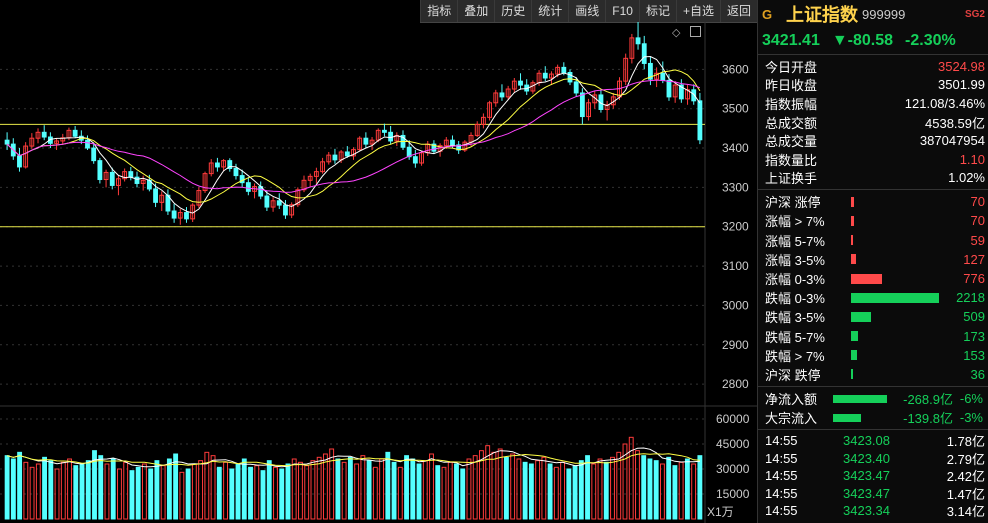 This screenshot has width=988, height=523. I want to click on volume-tick-label: 60000, so click(733, 419).